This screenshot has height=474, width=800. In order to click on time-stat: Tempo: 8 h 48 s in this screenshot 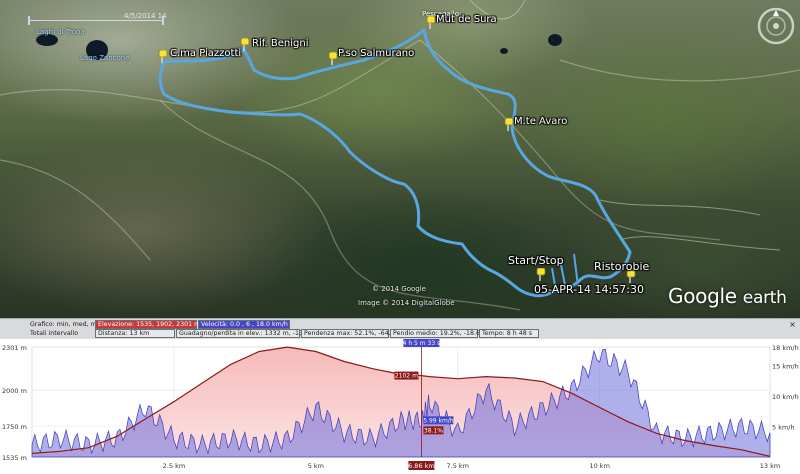, I will do `click(509, 333)`.